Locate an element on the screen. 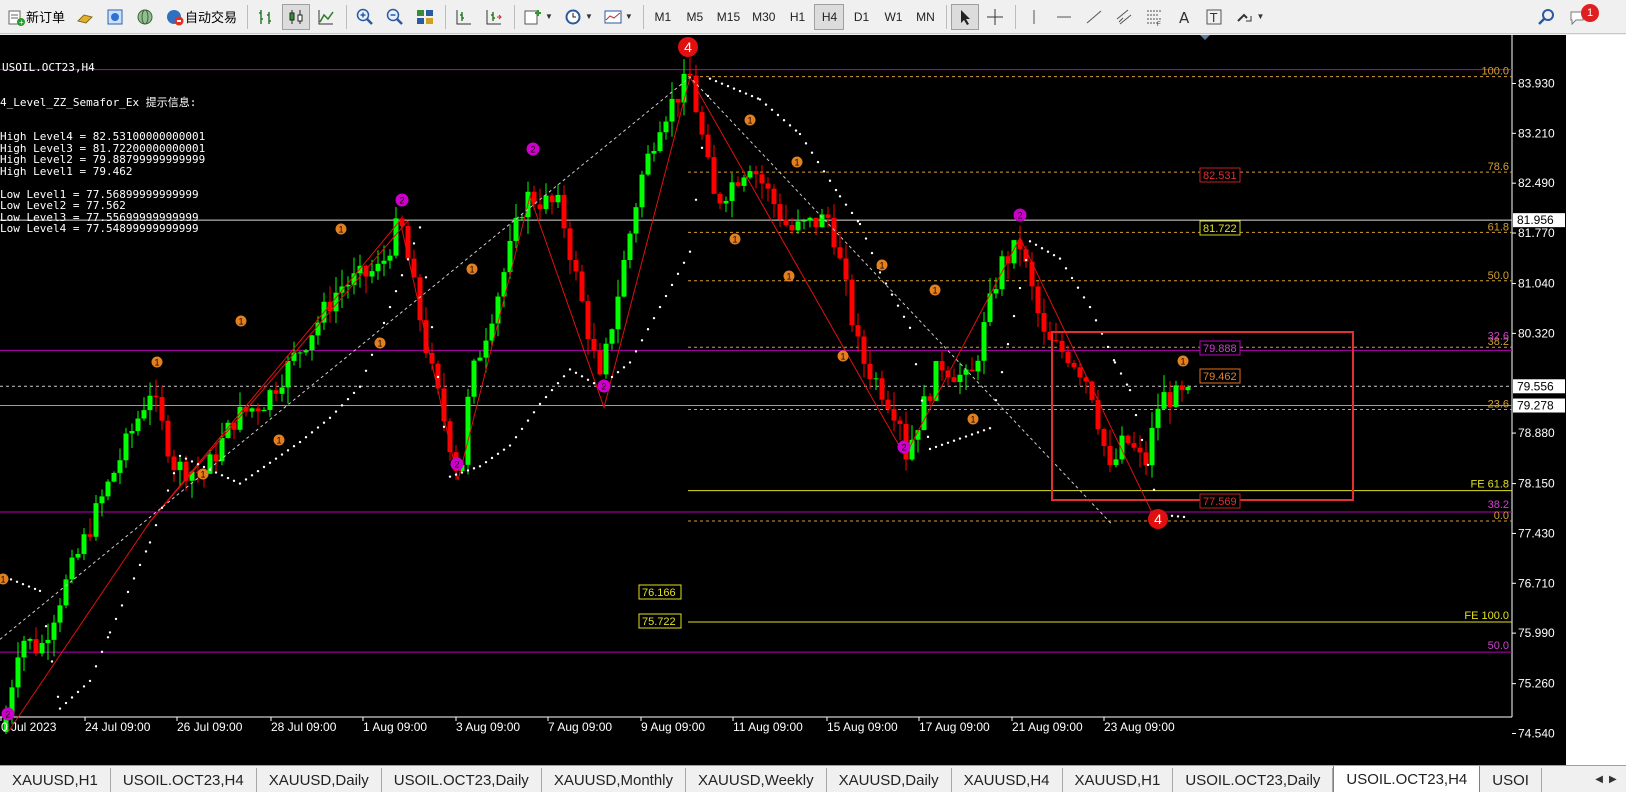  time-axis-label: 21 Aug 09:00 is located at coordinates (1047, 727).